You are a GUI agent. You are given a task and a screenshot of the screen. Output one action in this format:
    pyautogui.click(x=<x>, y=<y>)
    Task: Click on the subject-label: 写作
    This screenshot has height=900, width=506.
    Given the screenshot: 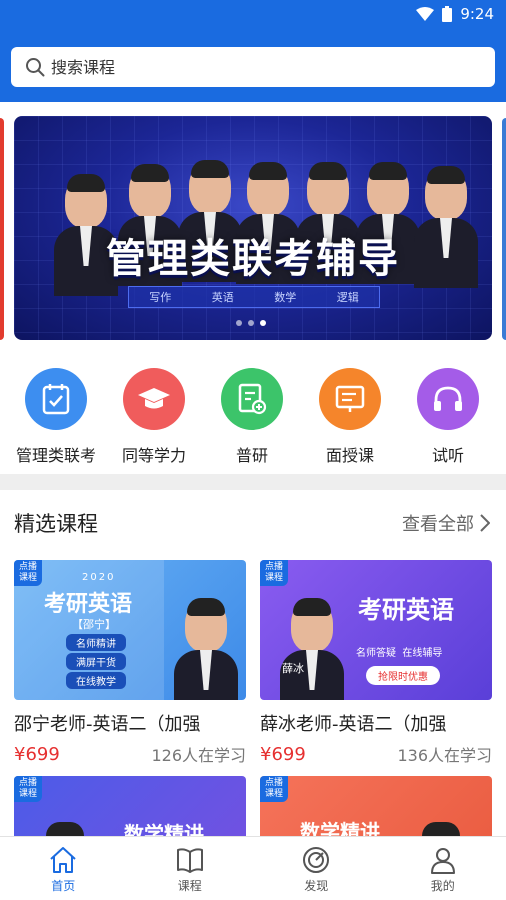 What is the action you would take?
    pyautogui.click(x=160, y=297)
    